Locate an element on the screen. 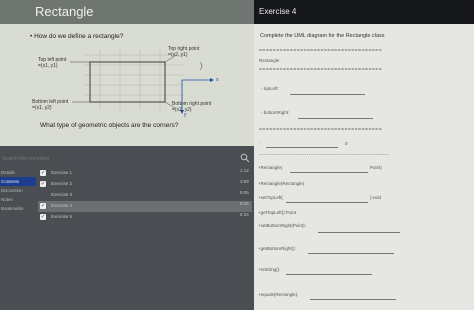 The image size is (474, 310). uml-method-suffix: Point) is located at coordinates (376, 167).